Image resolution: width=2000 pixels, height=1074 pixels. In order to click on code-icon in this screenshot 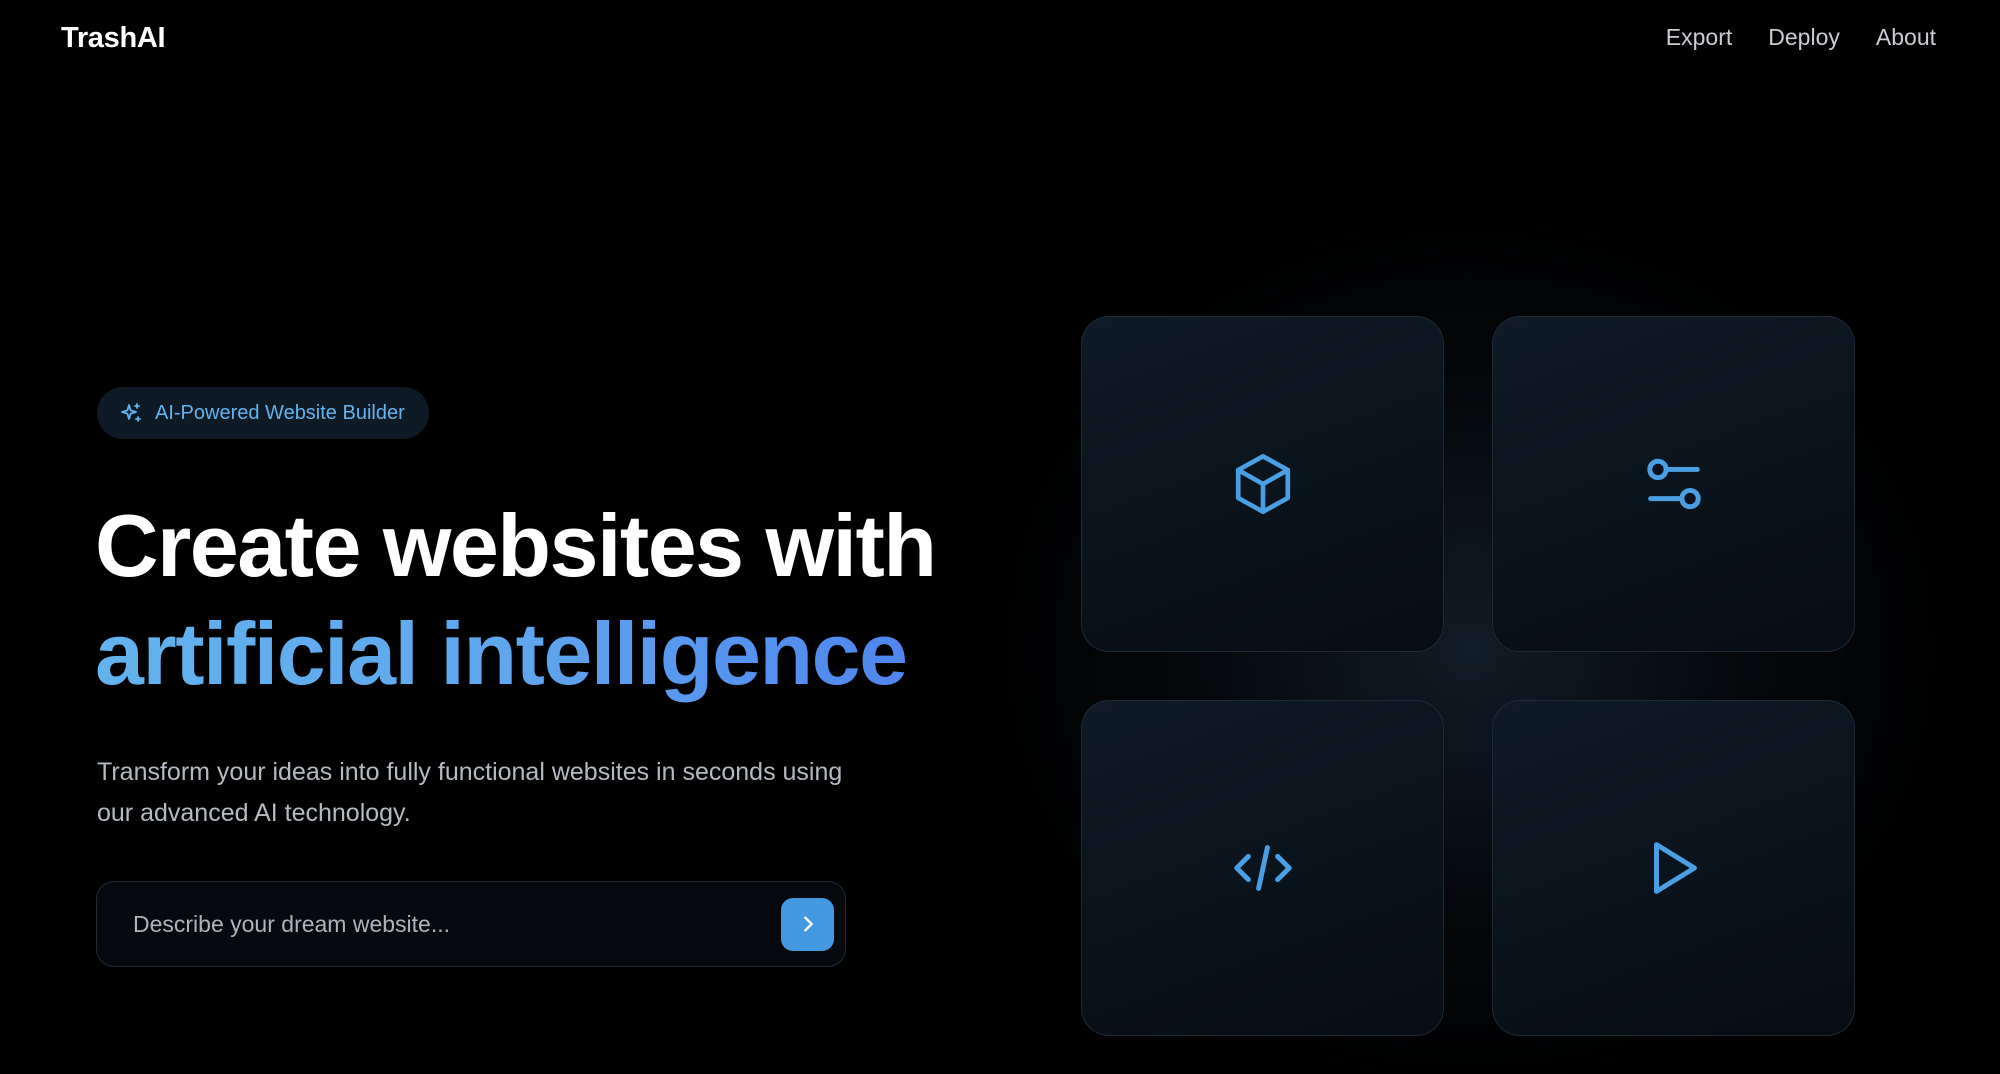, I will do `click(1262, 868)`.